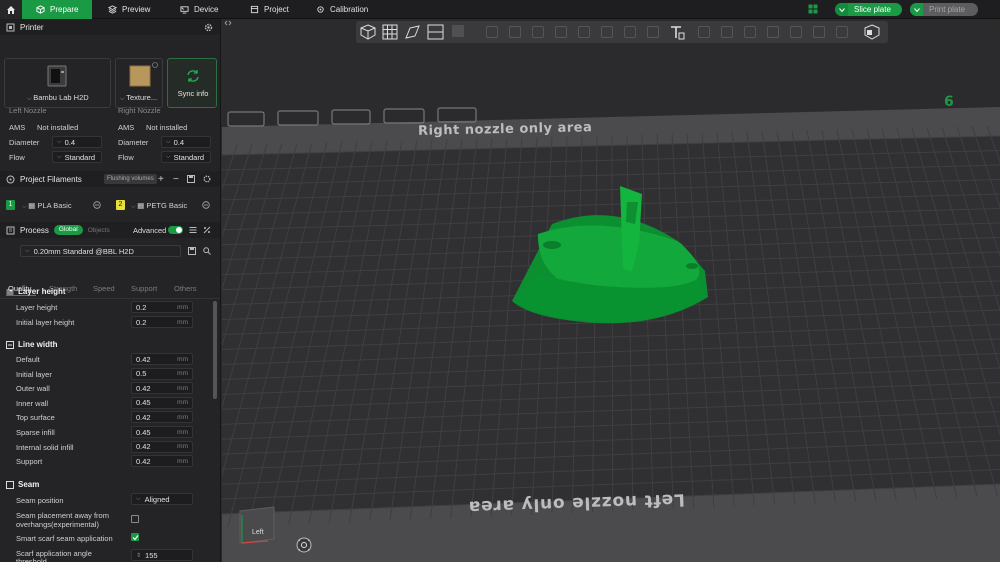 The image size is (1000, 562). Describe the element at coordinates (342, 9) in the screenshot. I see `tab-calibration: Calibration` at that location.